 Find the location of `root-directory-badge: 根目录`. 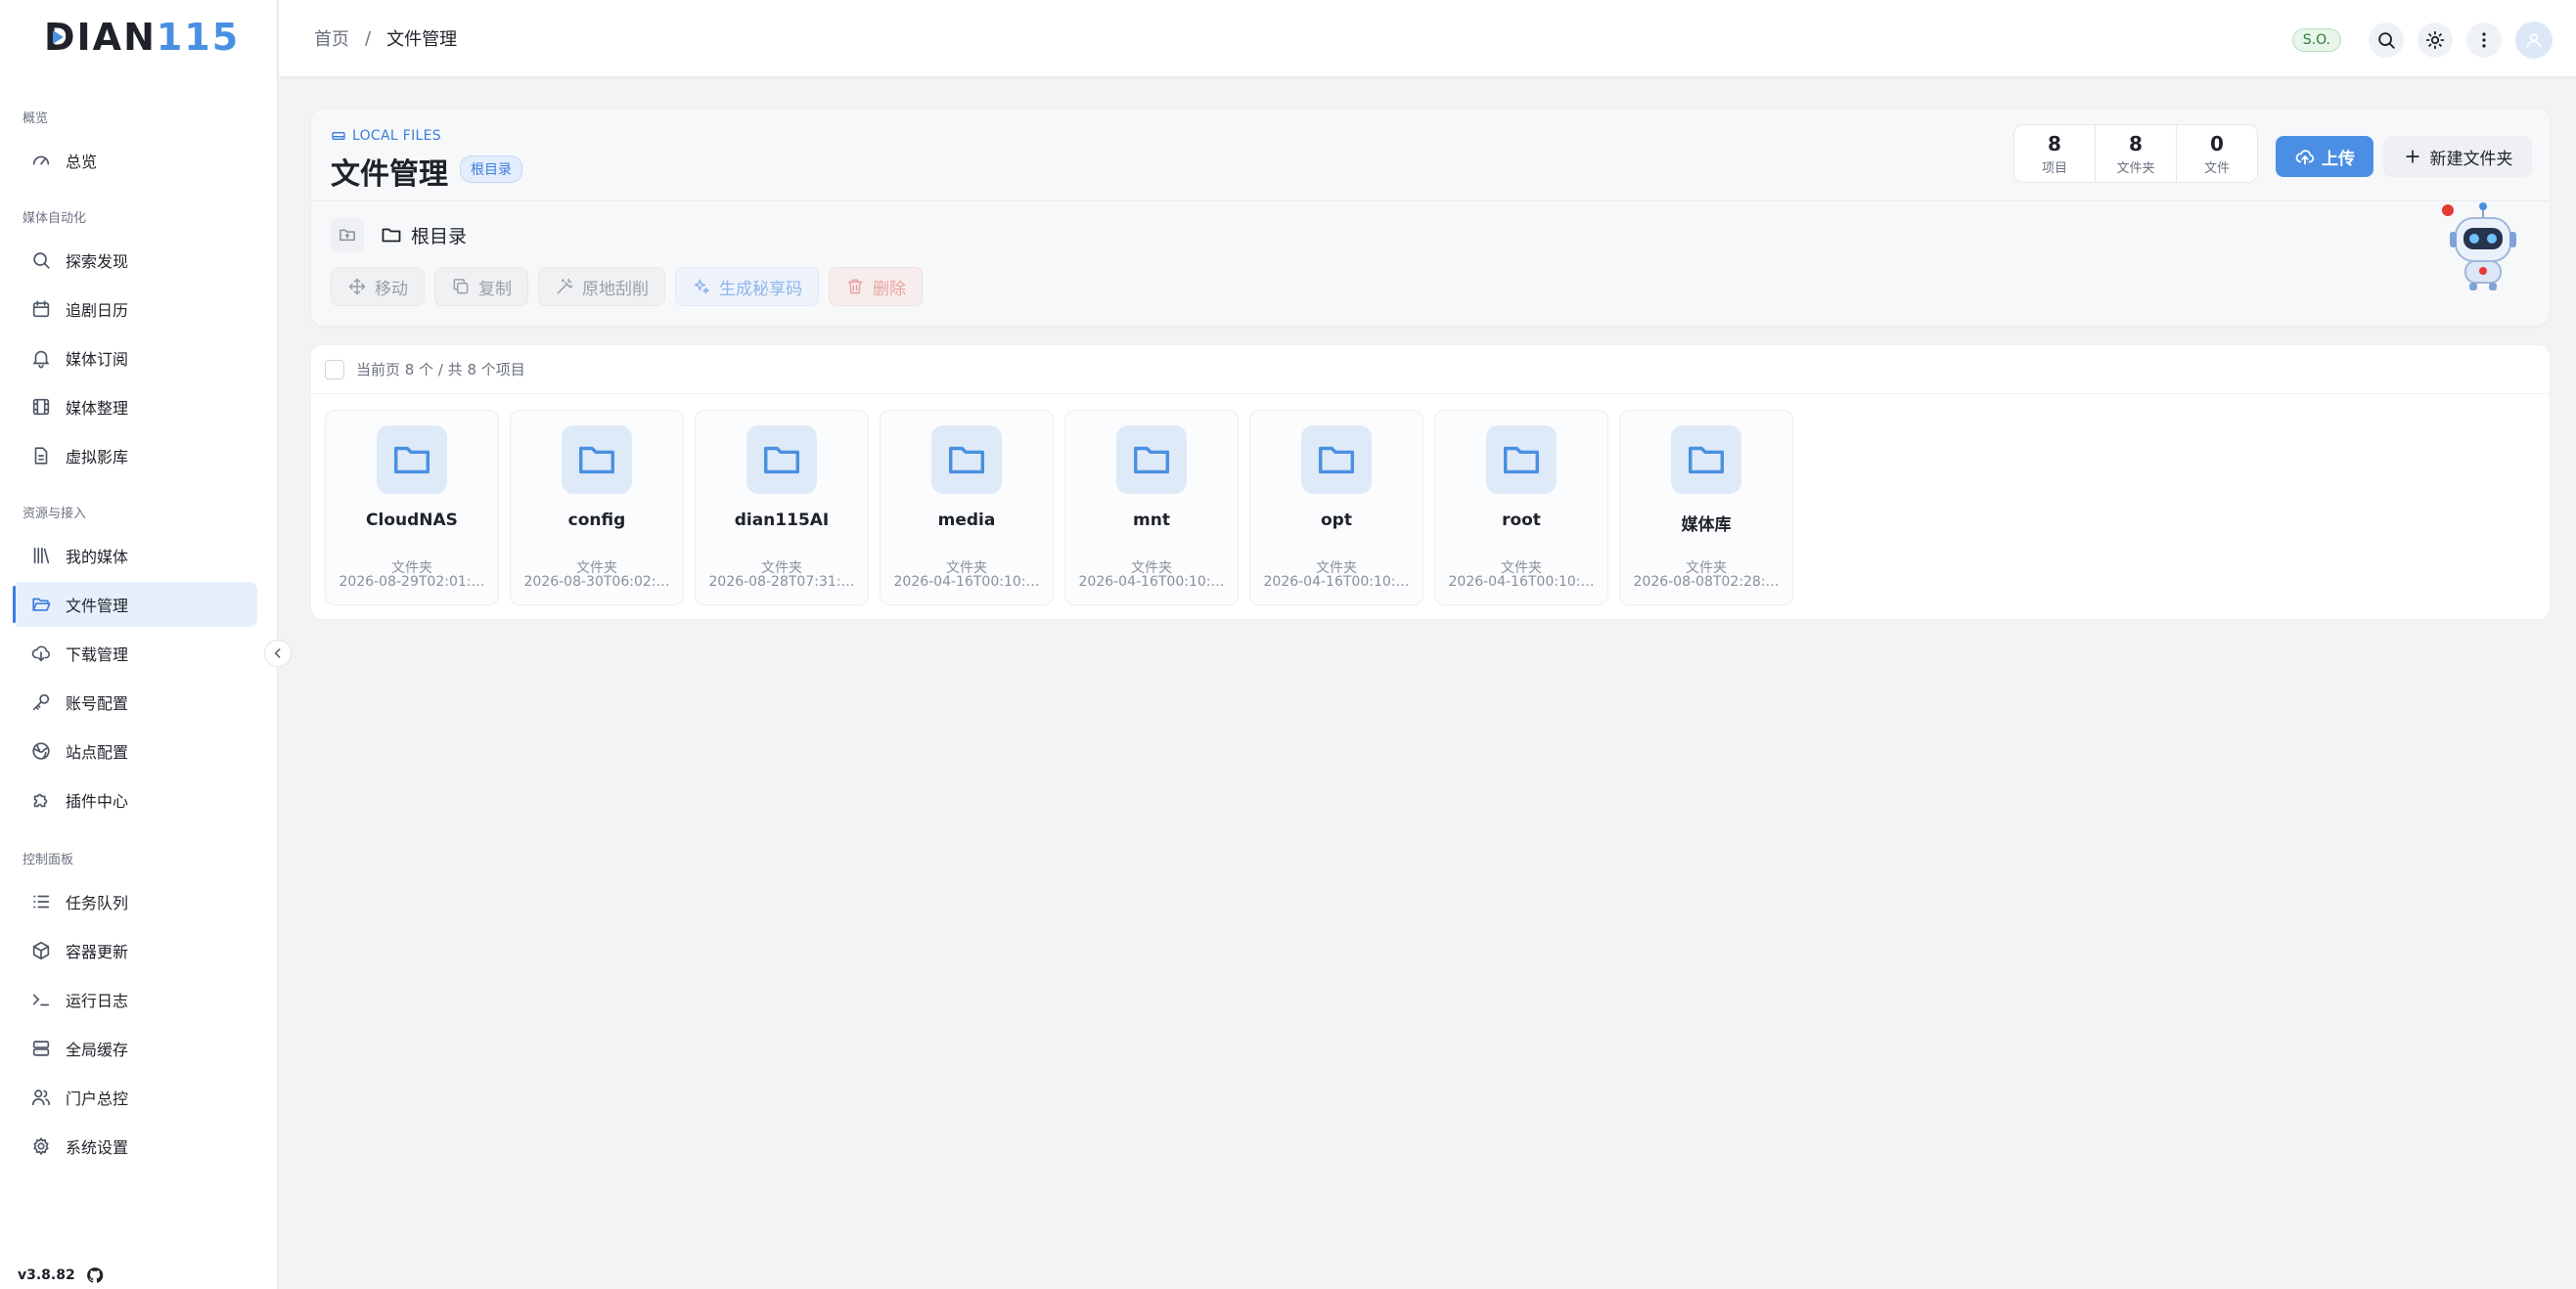

root-directory-badge: 根目录 is located at coordinates (491, 169).